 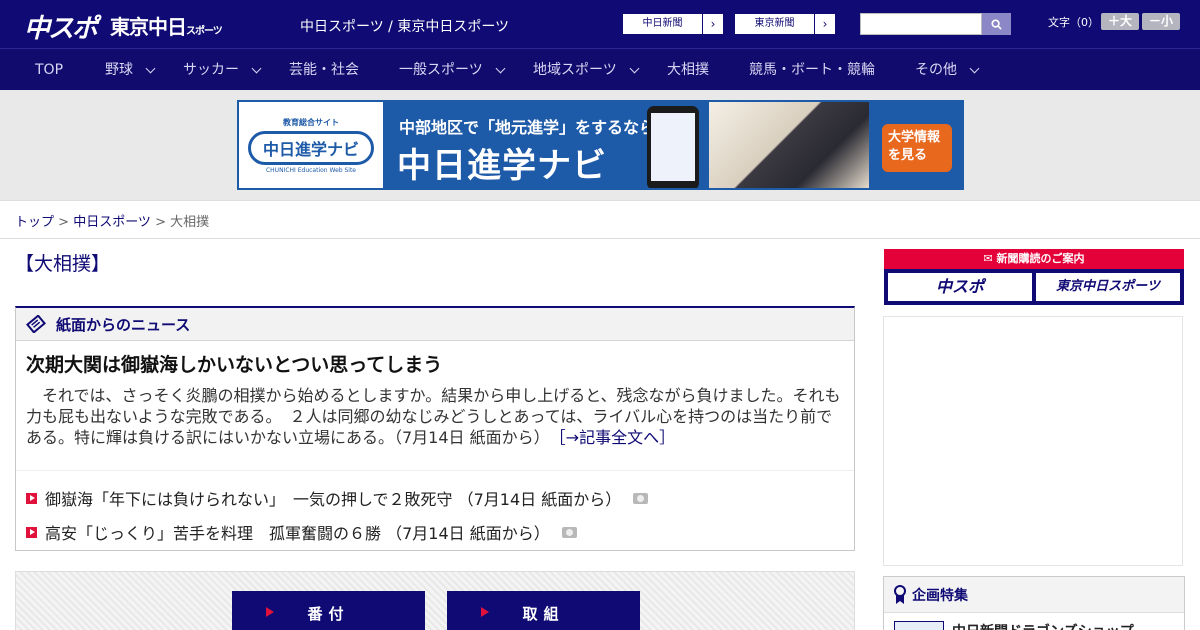 I want to click on newspaper-icon, so click(x=36, y=324).